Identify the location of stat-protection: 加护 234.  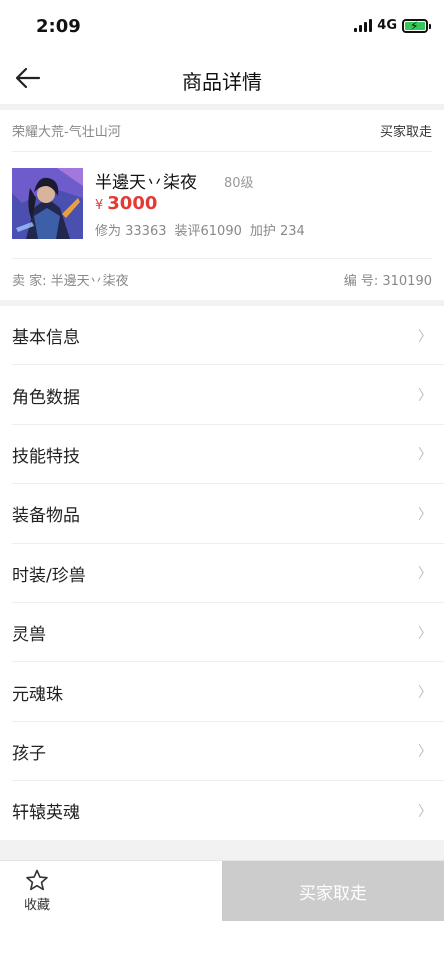
(277, 231).